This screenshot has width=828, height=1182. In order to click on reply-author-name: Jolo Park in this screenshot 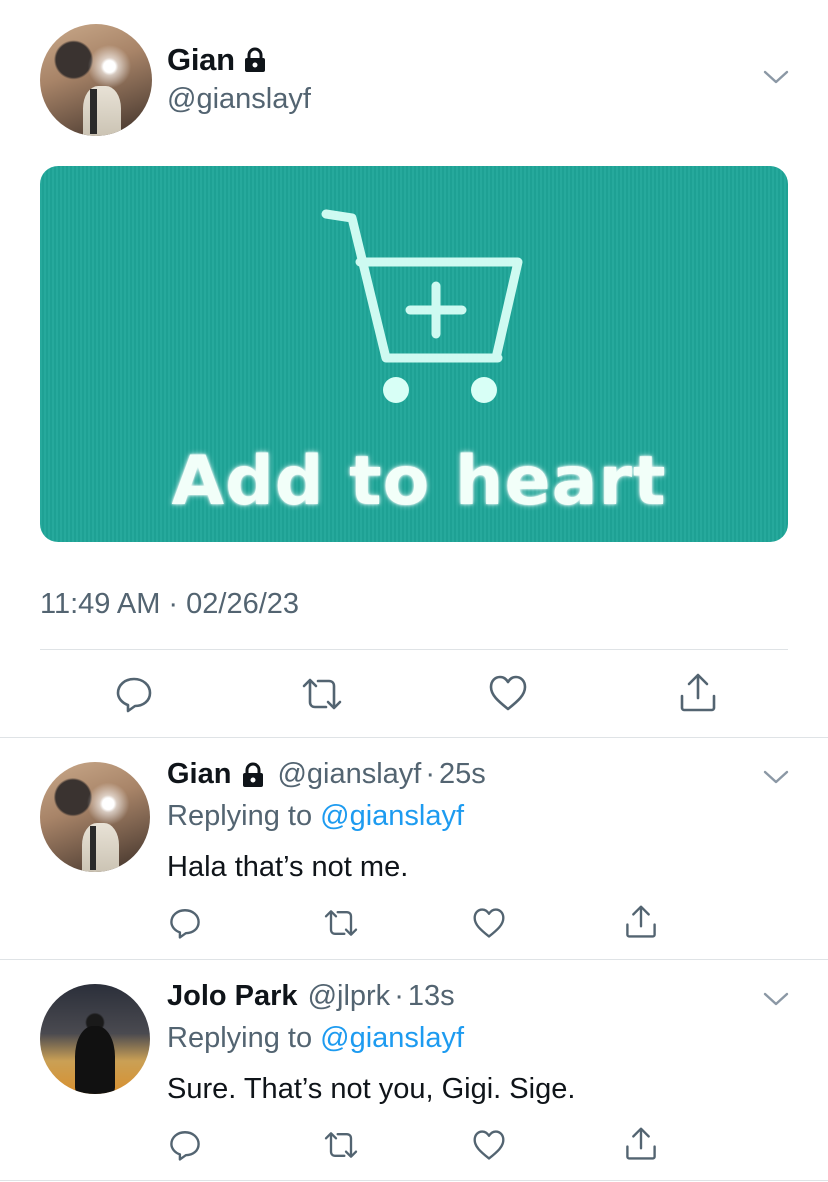, I will do `click(232, 996)`.